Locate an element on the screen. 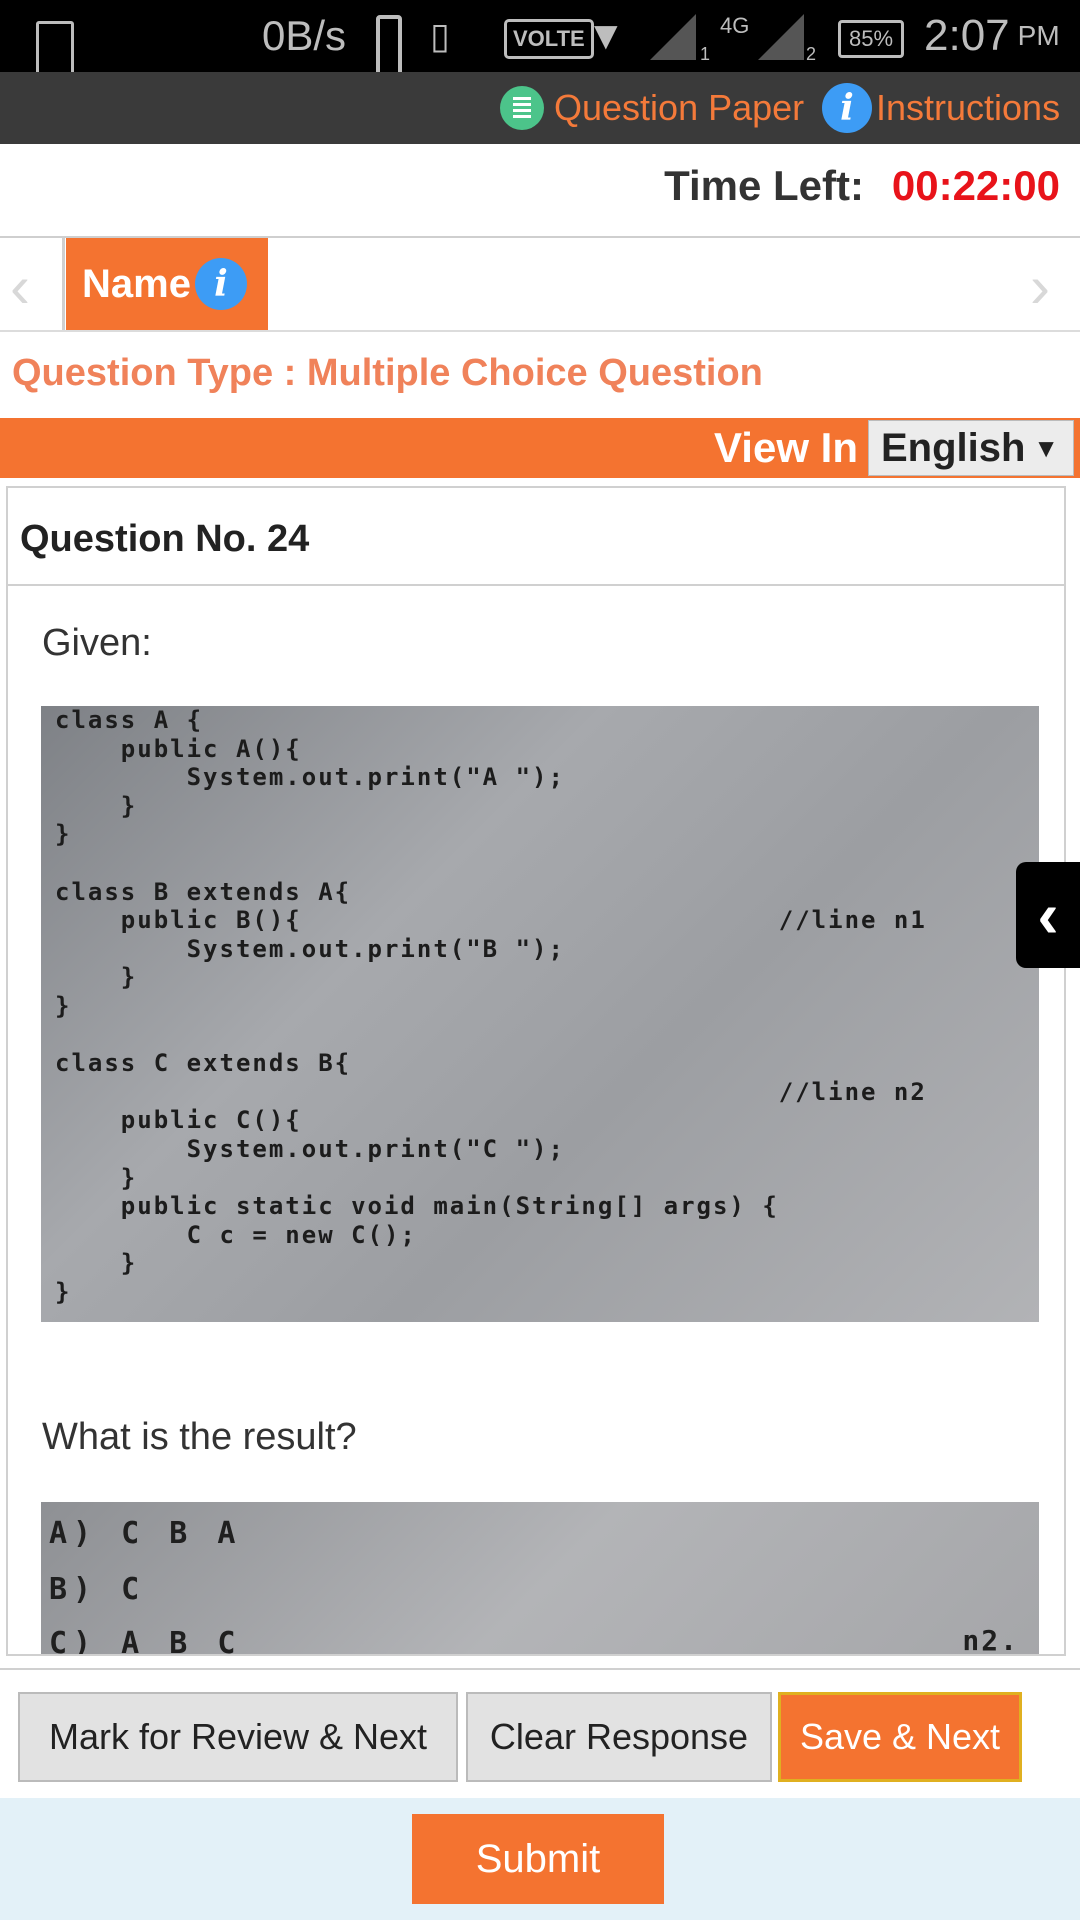  dropdown-caret-icon: ▼ is located at coordinates (1046, 447).